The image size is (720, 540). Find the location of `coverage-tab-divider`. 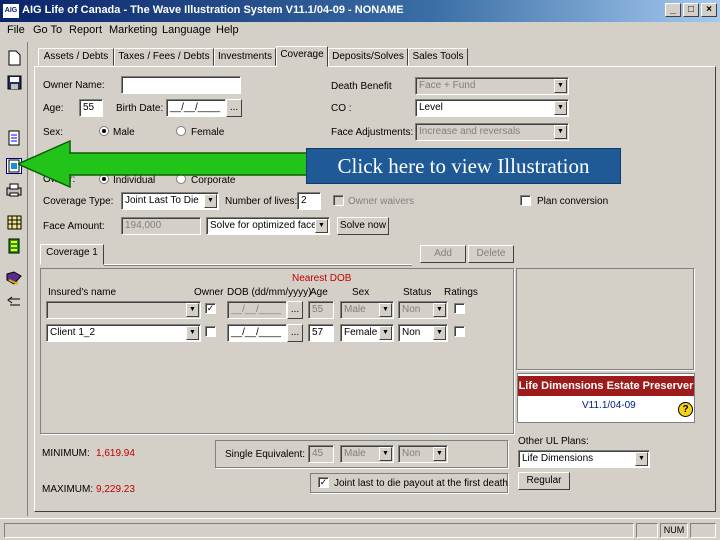

coverage-tab-divider is located at coordinates (258, 265).